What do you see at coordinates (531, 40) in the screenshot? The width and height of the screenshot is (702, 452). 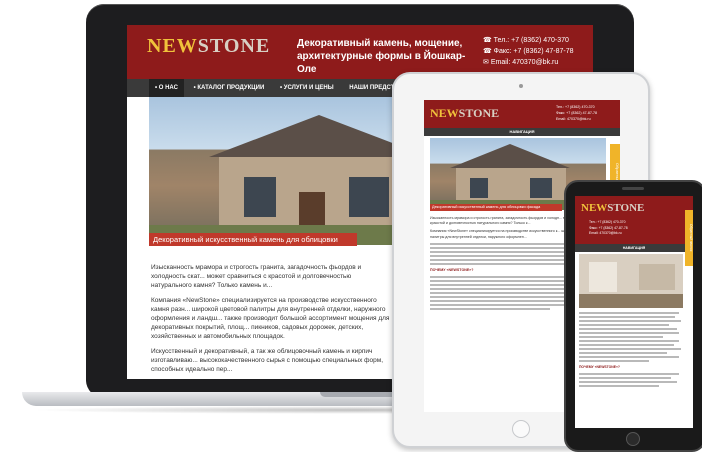 I see `contact-tel: Тел.: +7 (8362) 470-370` at bounding box center [531, 40].